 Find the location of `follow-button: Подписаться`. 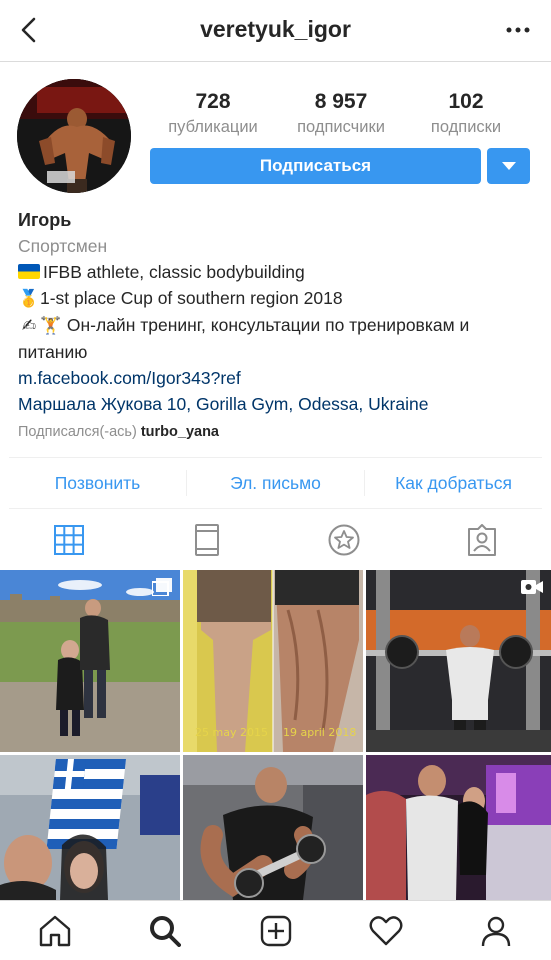

follow-button: Подписаться is located at coordinates (315, 166).